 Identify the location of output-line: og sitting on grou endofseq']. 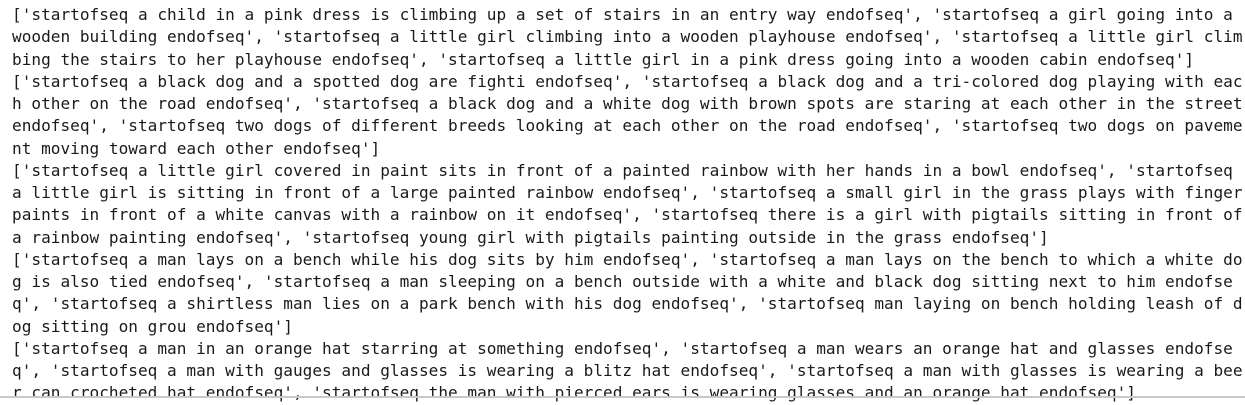
(152, 326).